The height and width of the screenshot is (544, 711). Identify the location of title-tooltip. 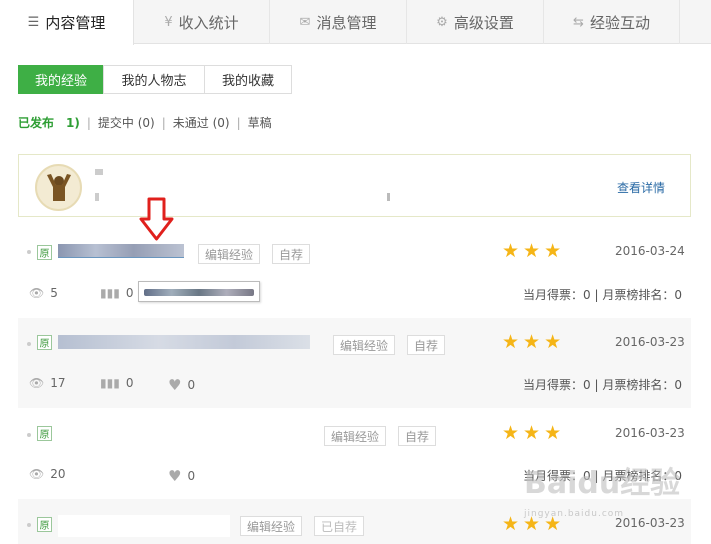
(199, 291).